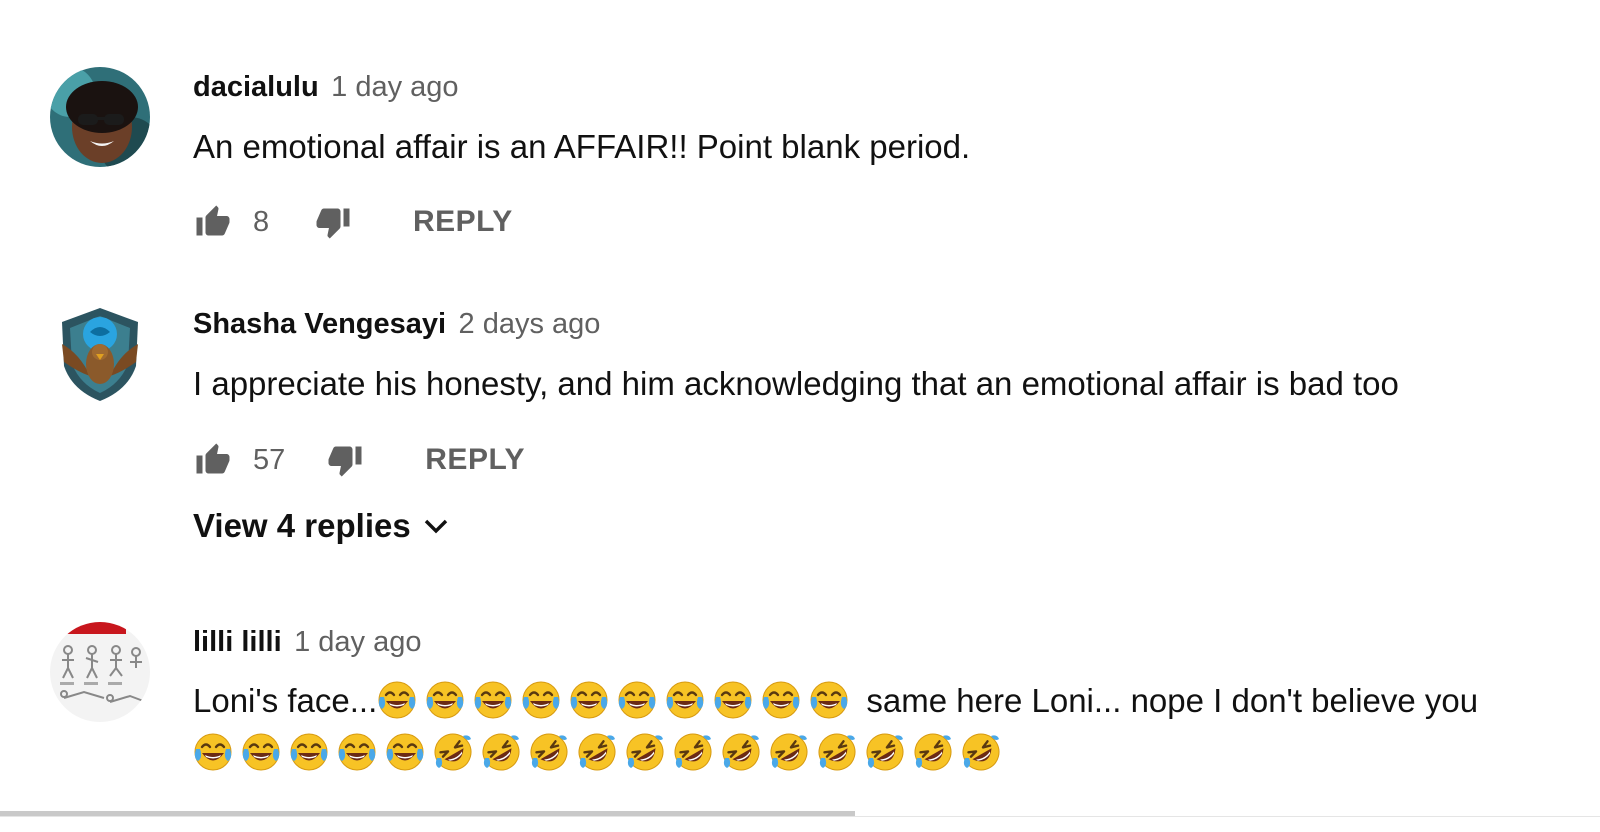  What do you see at coordinates (261, 221) in the screenshot?
I see `like-count: 8` at bounding box center [261, 221].